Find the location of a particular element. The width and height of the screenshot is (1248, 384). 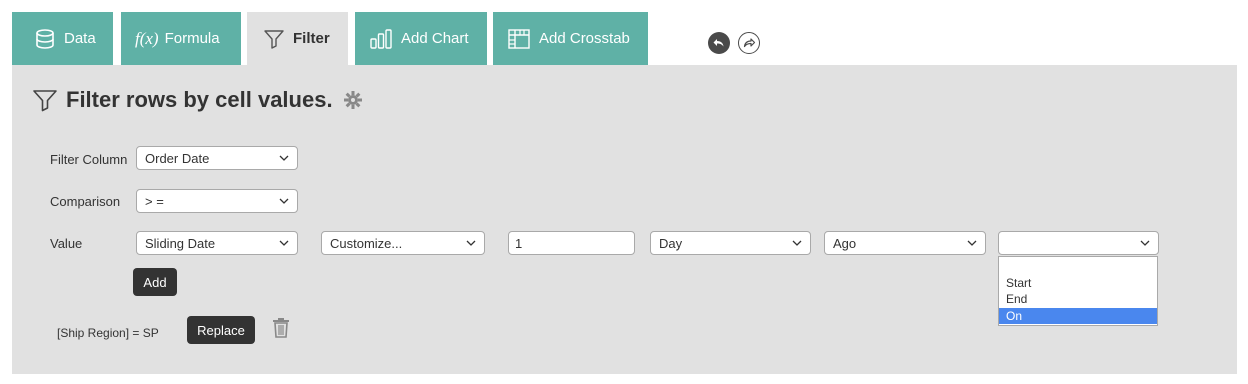

replace-button: Replace is located at coordinates (221, 330).